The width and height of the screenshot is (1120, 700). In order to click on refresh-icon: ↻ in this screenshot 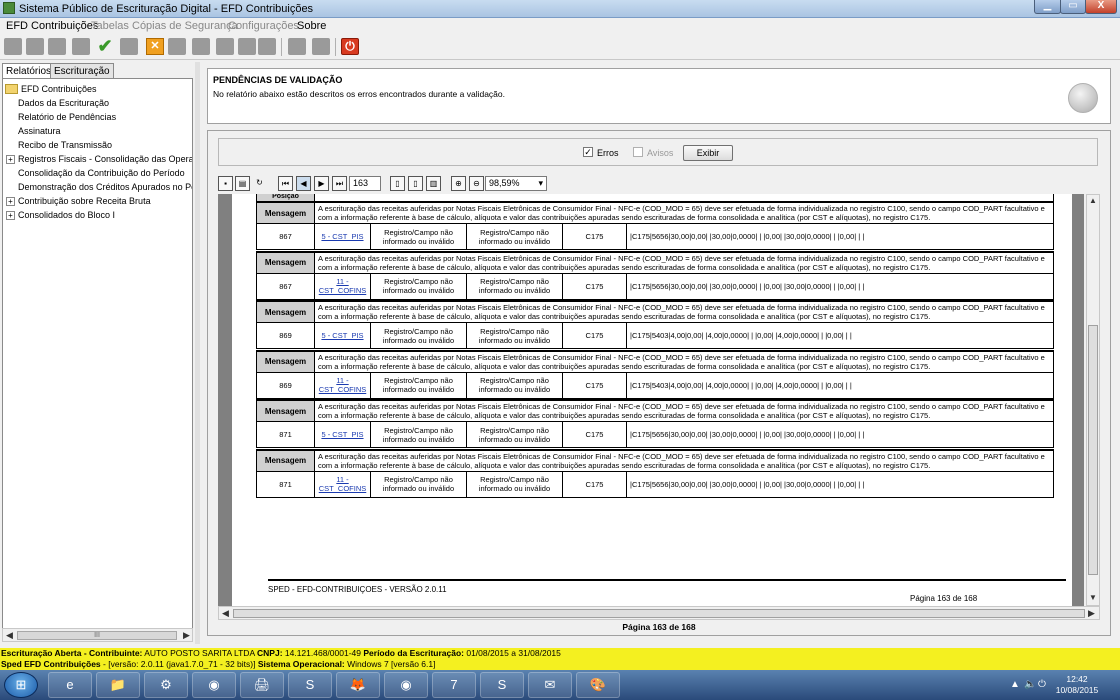, I will do `click(259, 183)`.